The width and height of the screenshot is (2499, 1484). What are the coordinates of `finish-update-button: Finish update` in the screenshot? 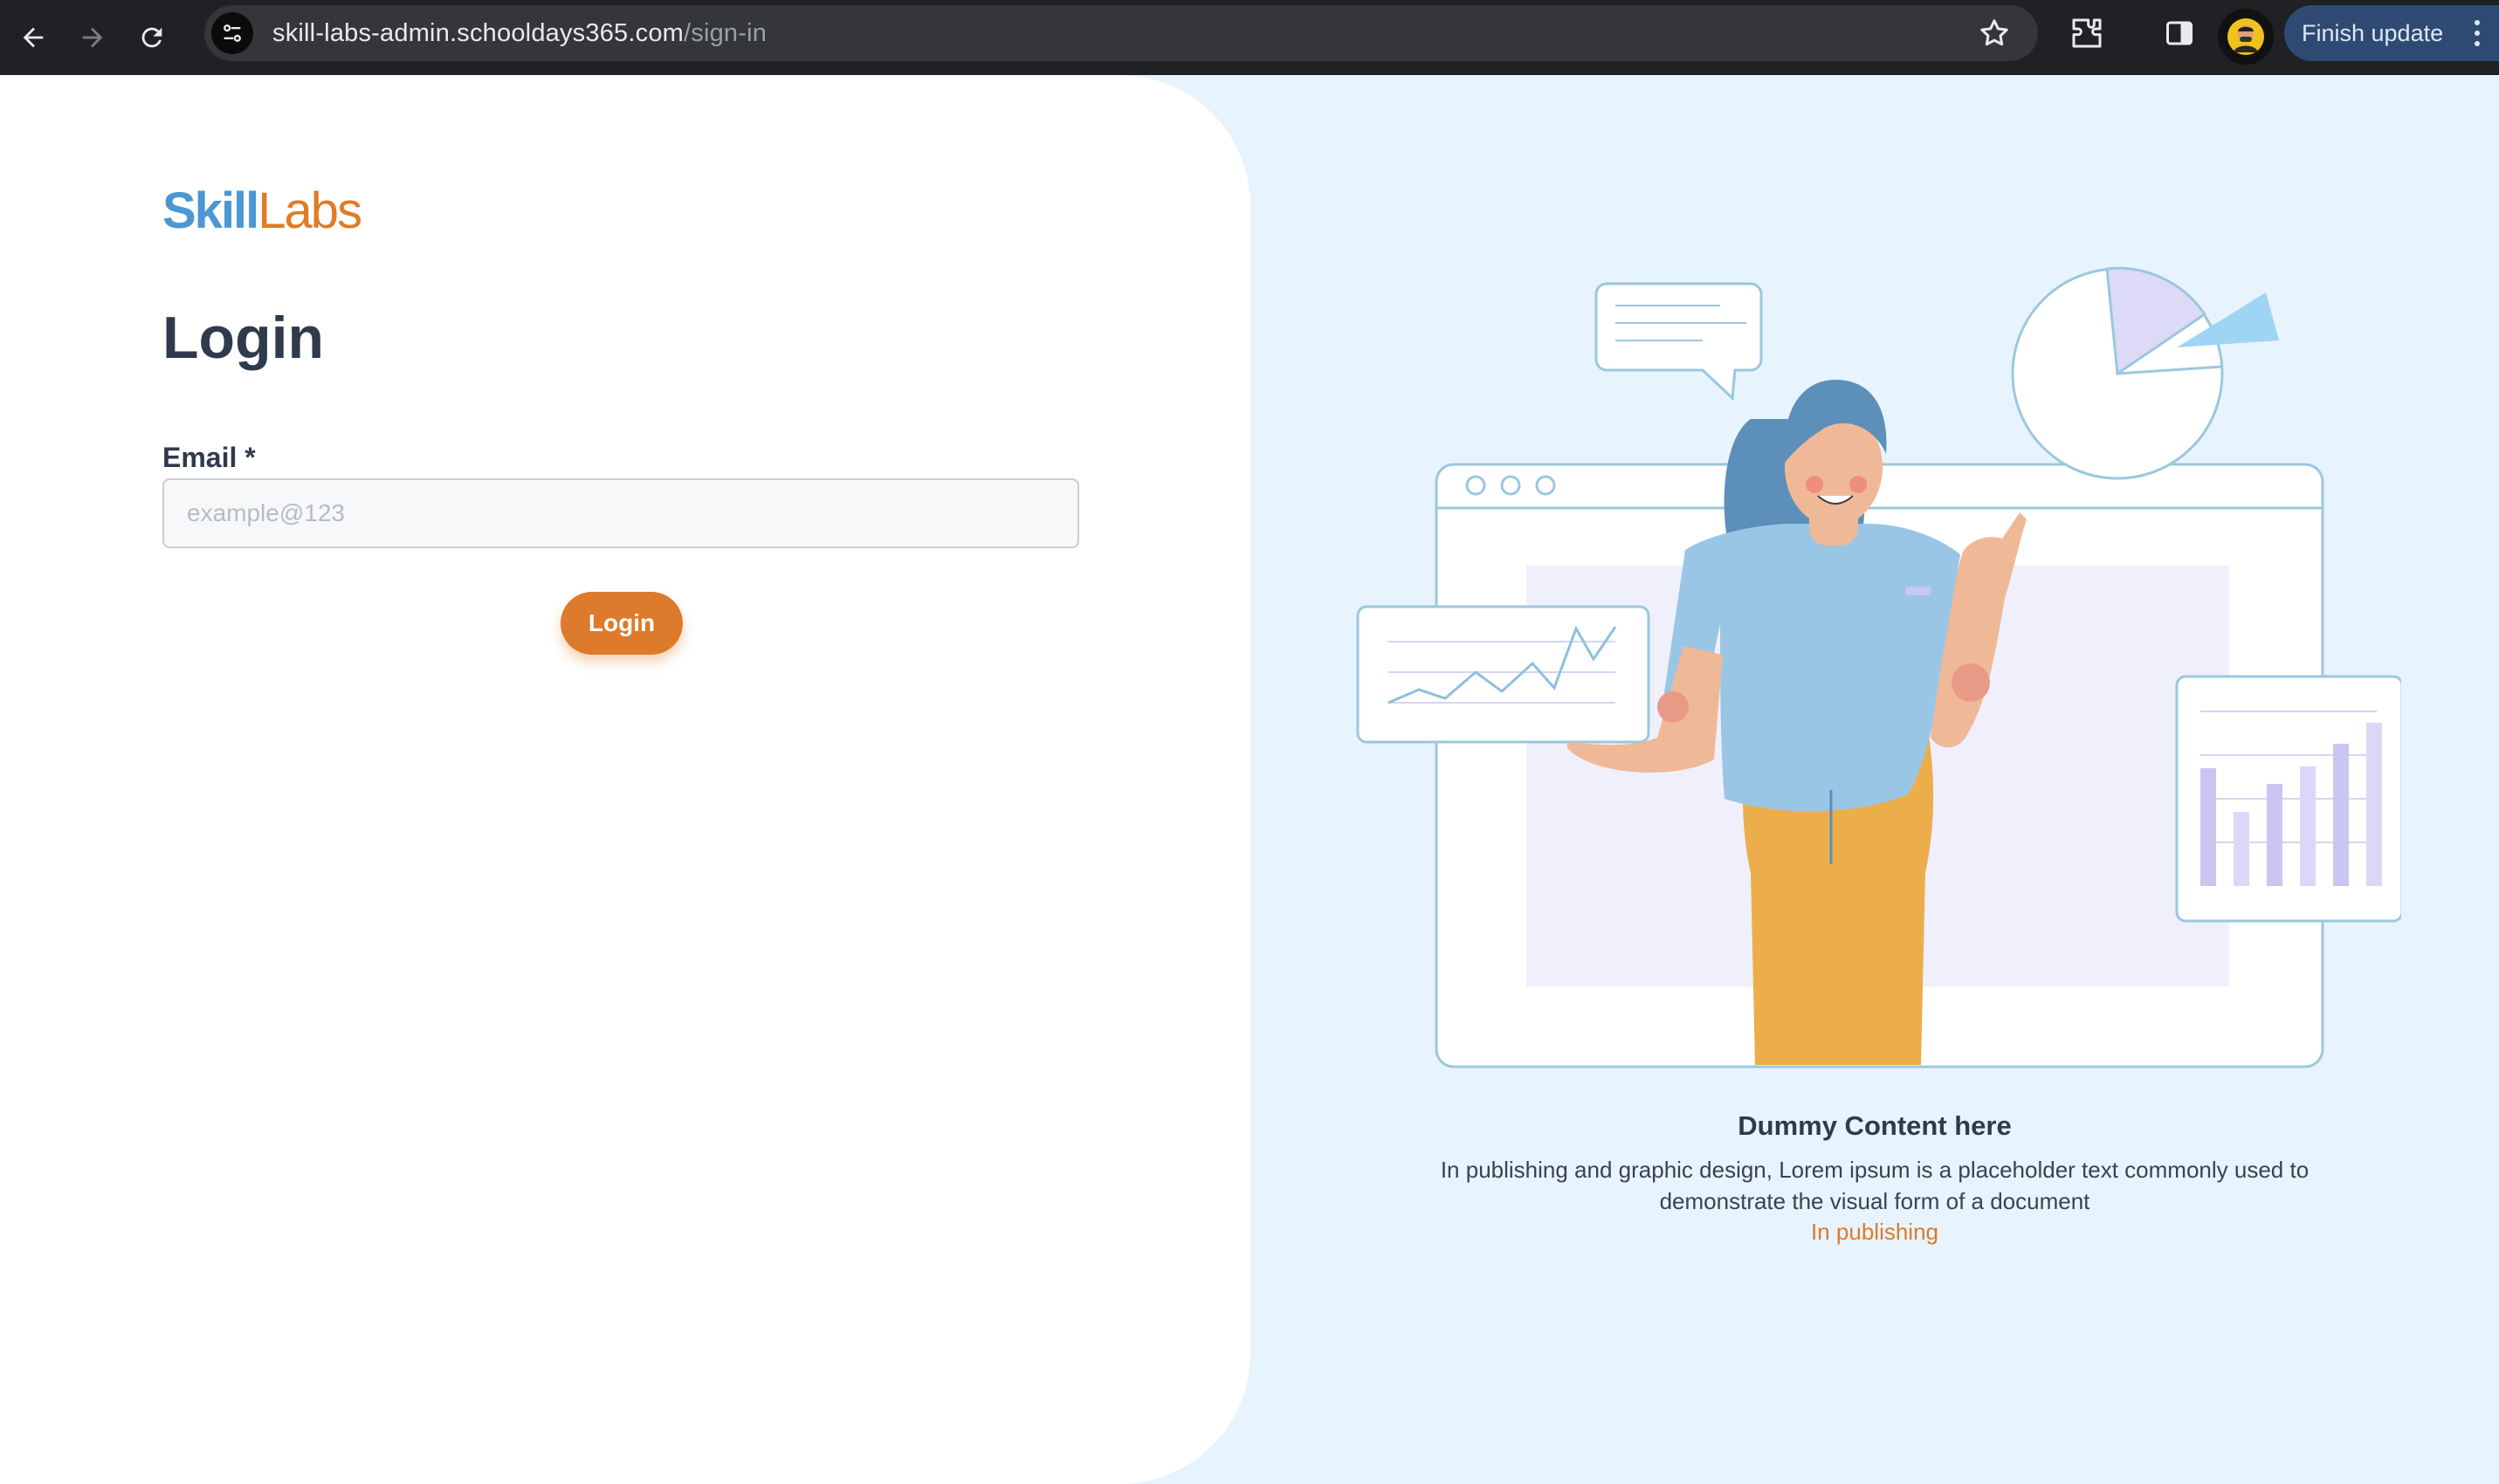 It's located at (2391, 33).